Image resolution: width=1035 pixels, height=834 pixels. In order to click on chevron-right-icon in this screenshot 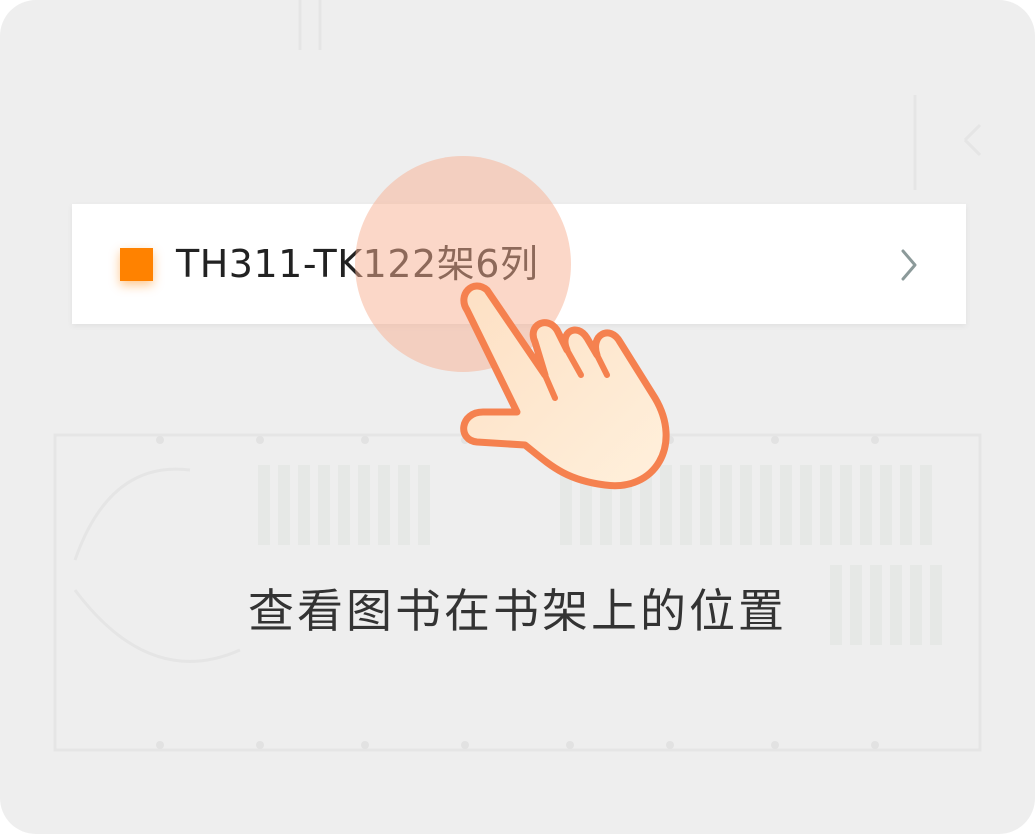, I will do `click(909, 265)`.